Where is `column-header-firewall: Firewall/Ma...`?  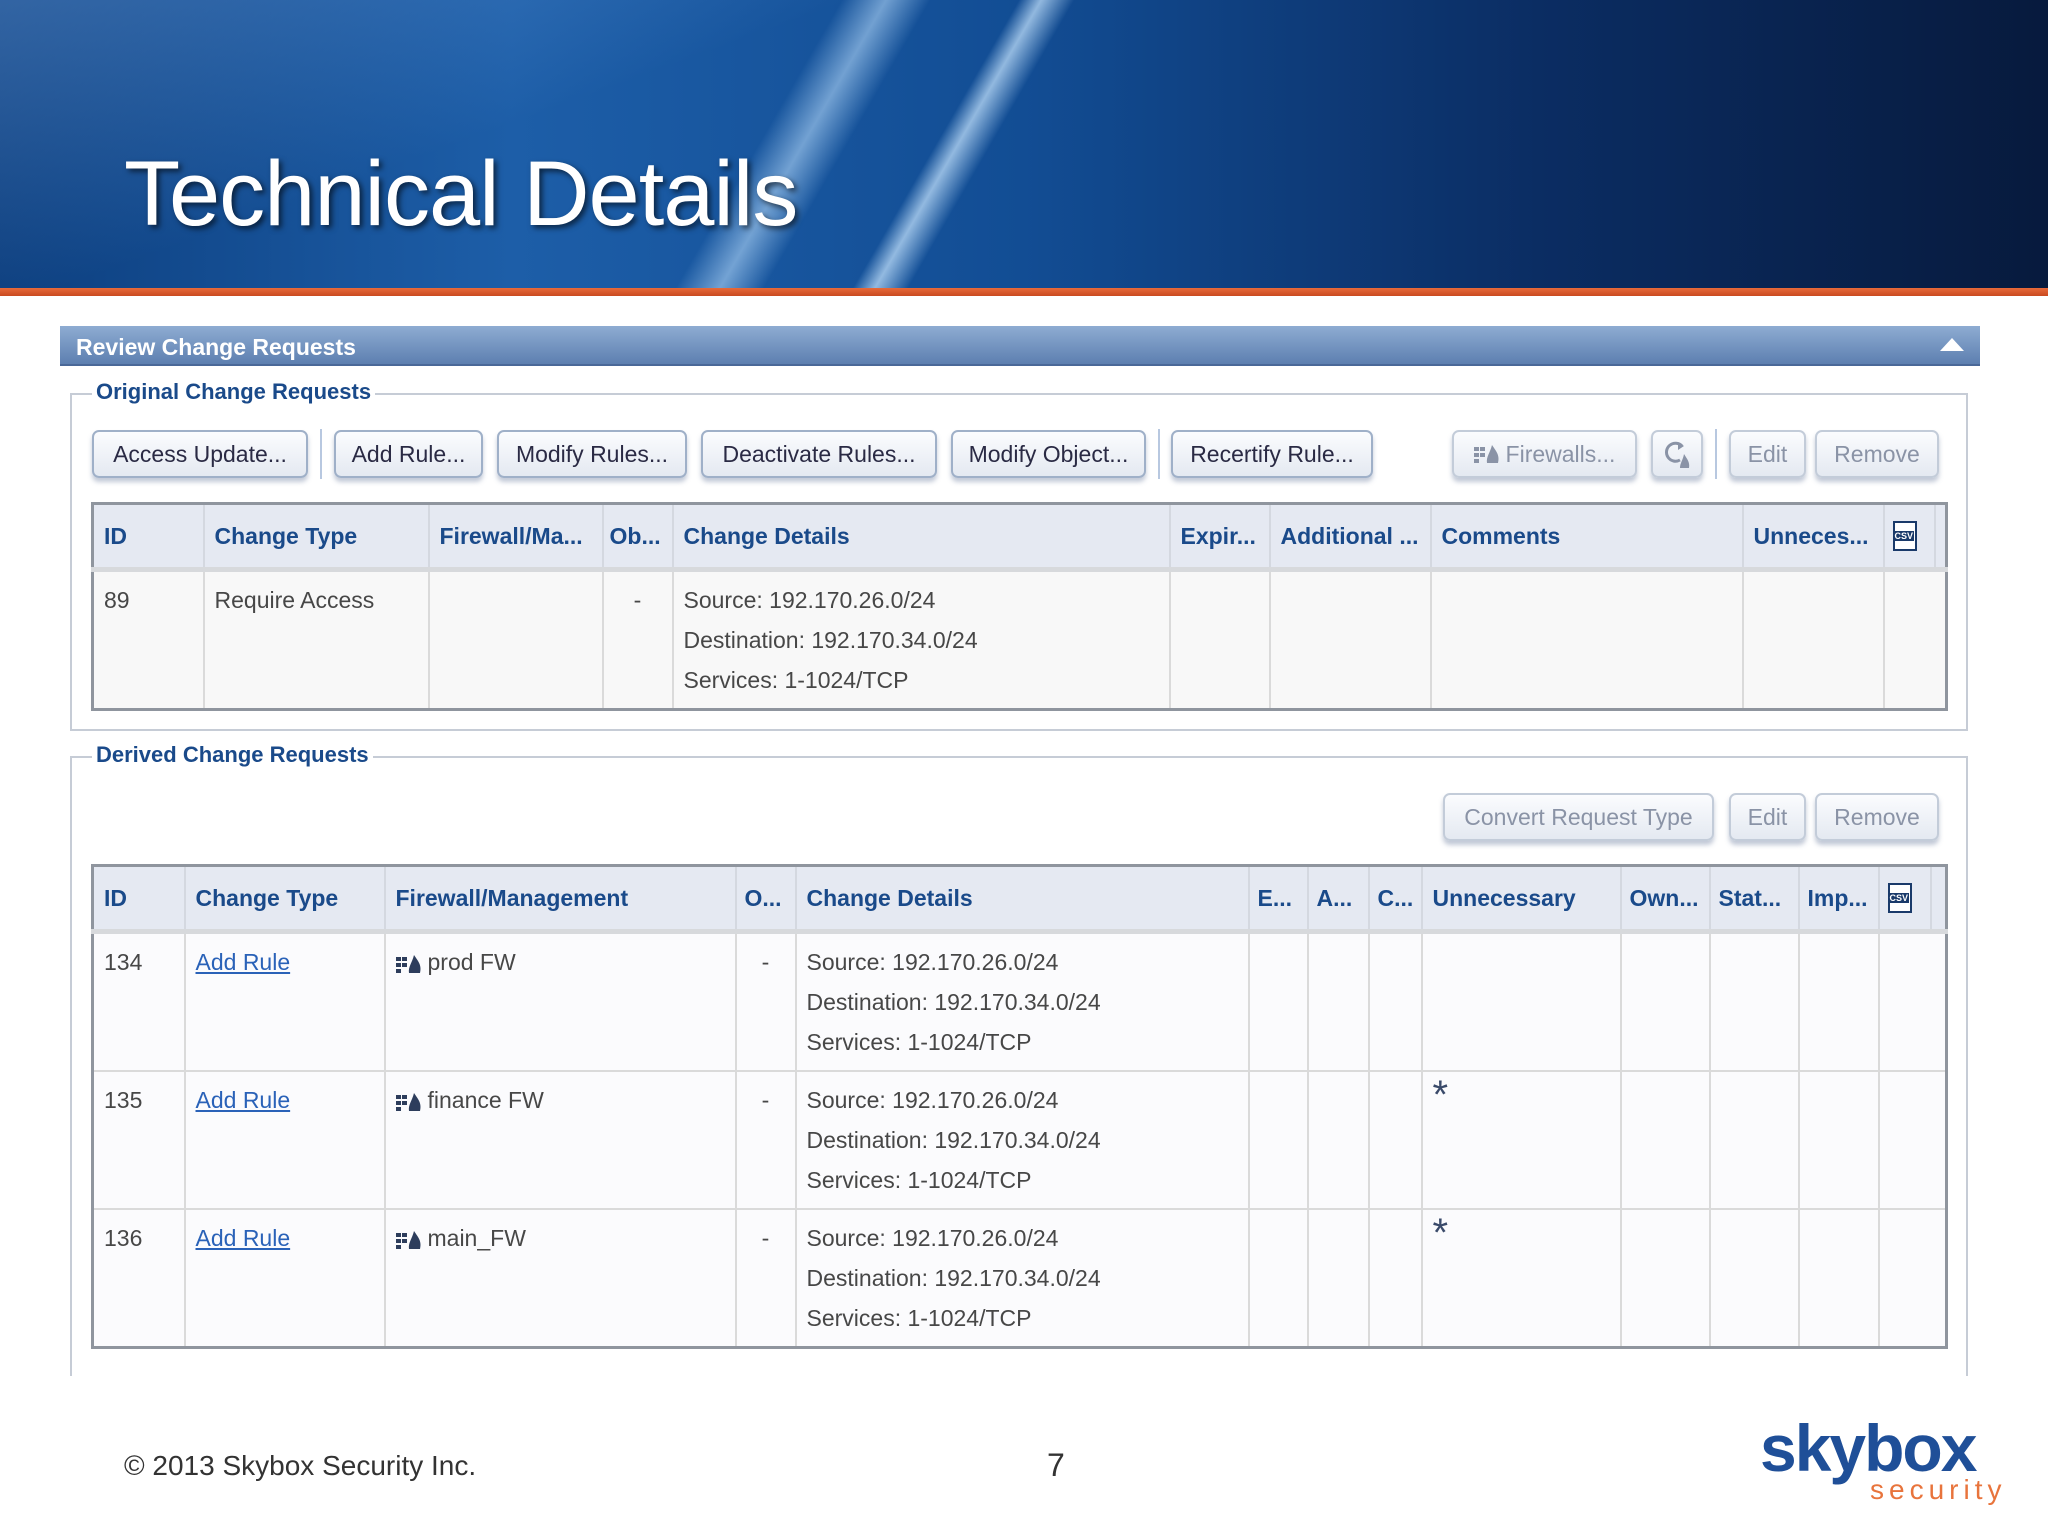 column-header-firewall: Firewall/Ma... is located at coordinates (516, 537).